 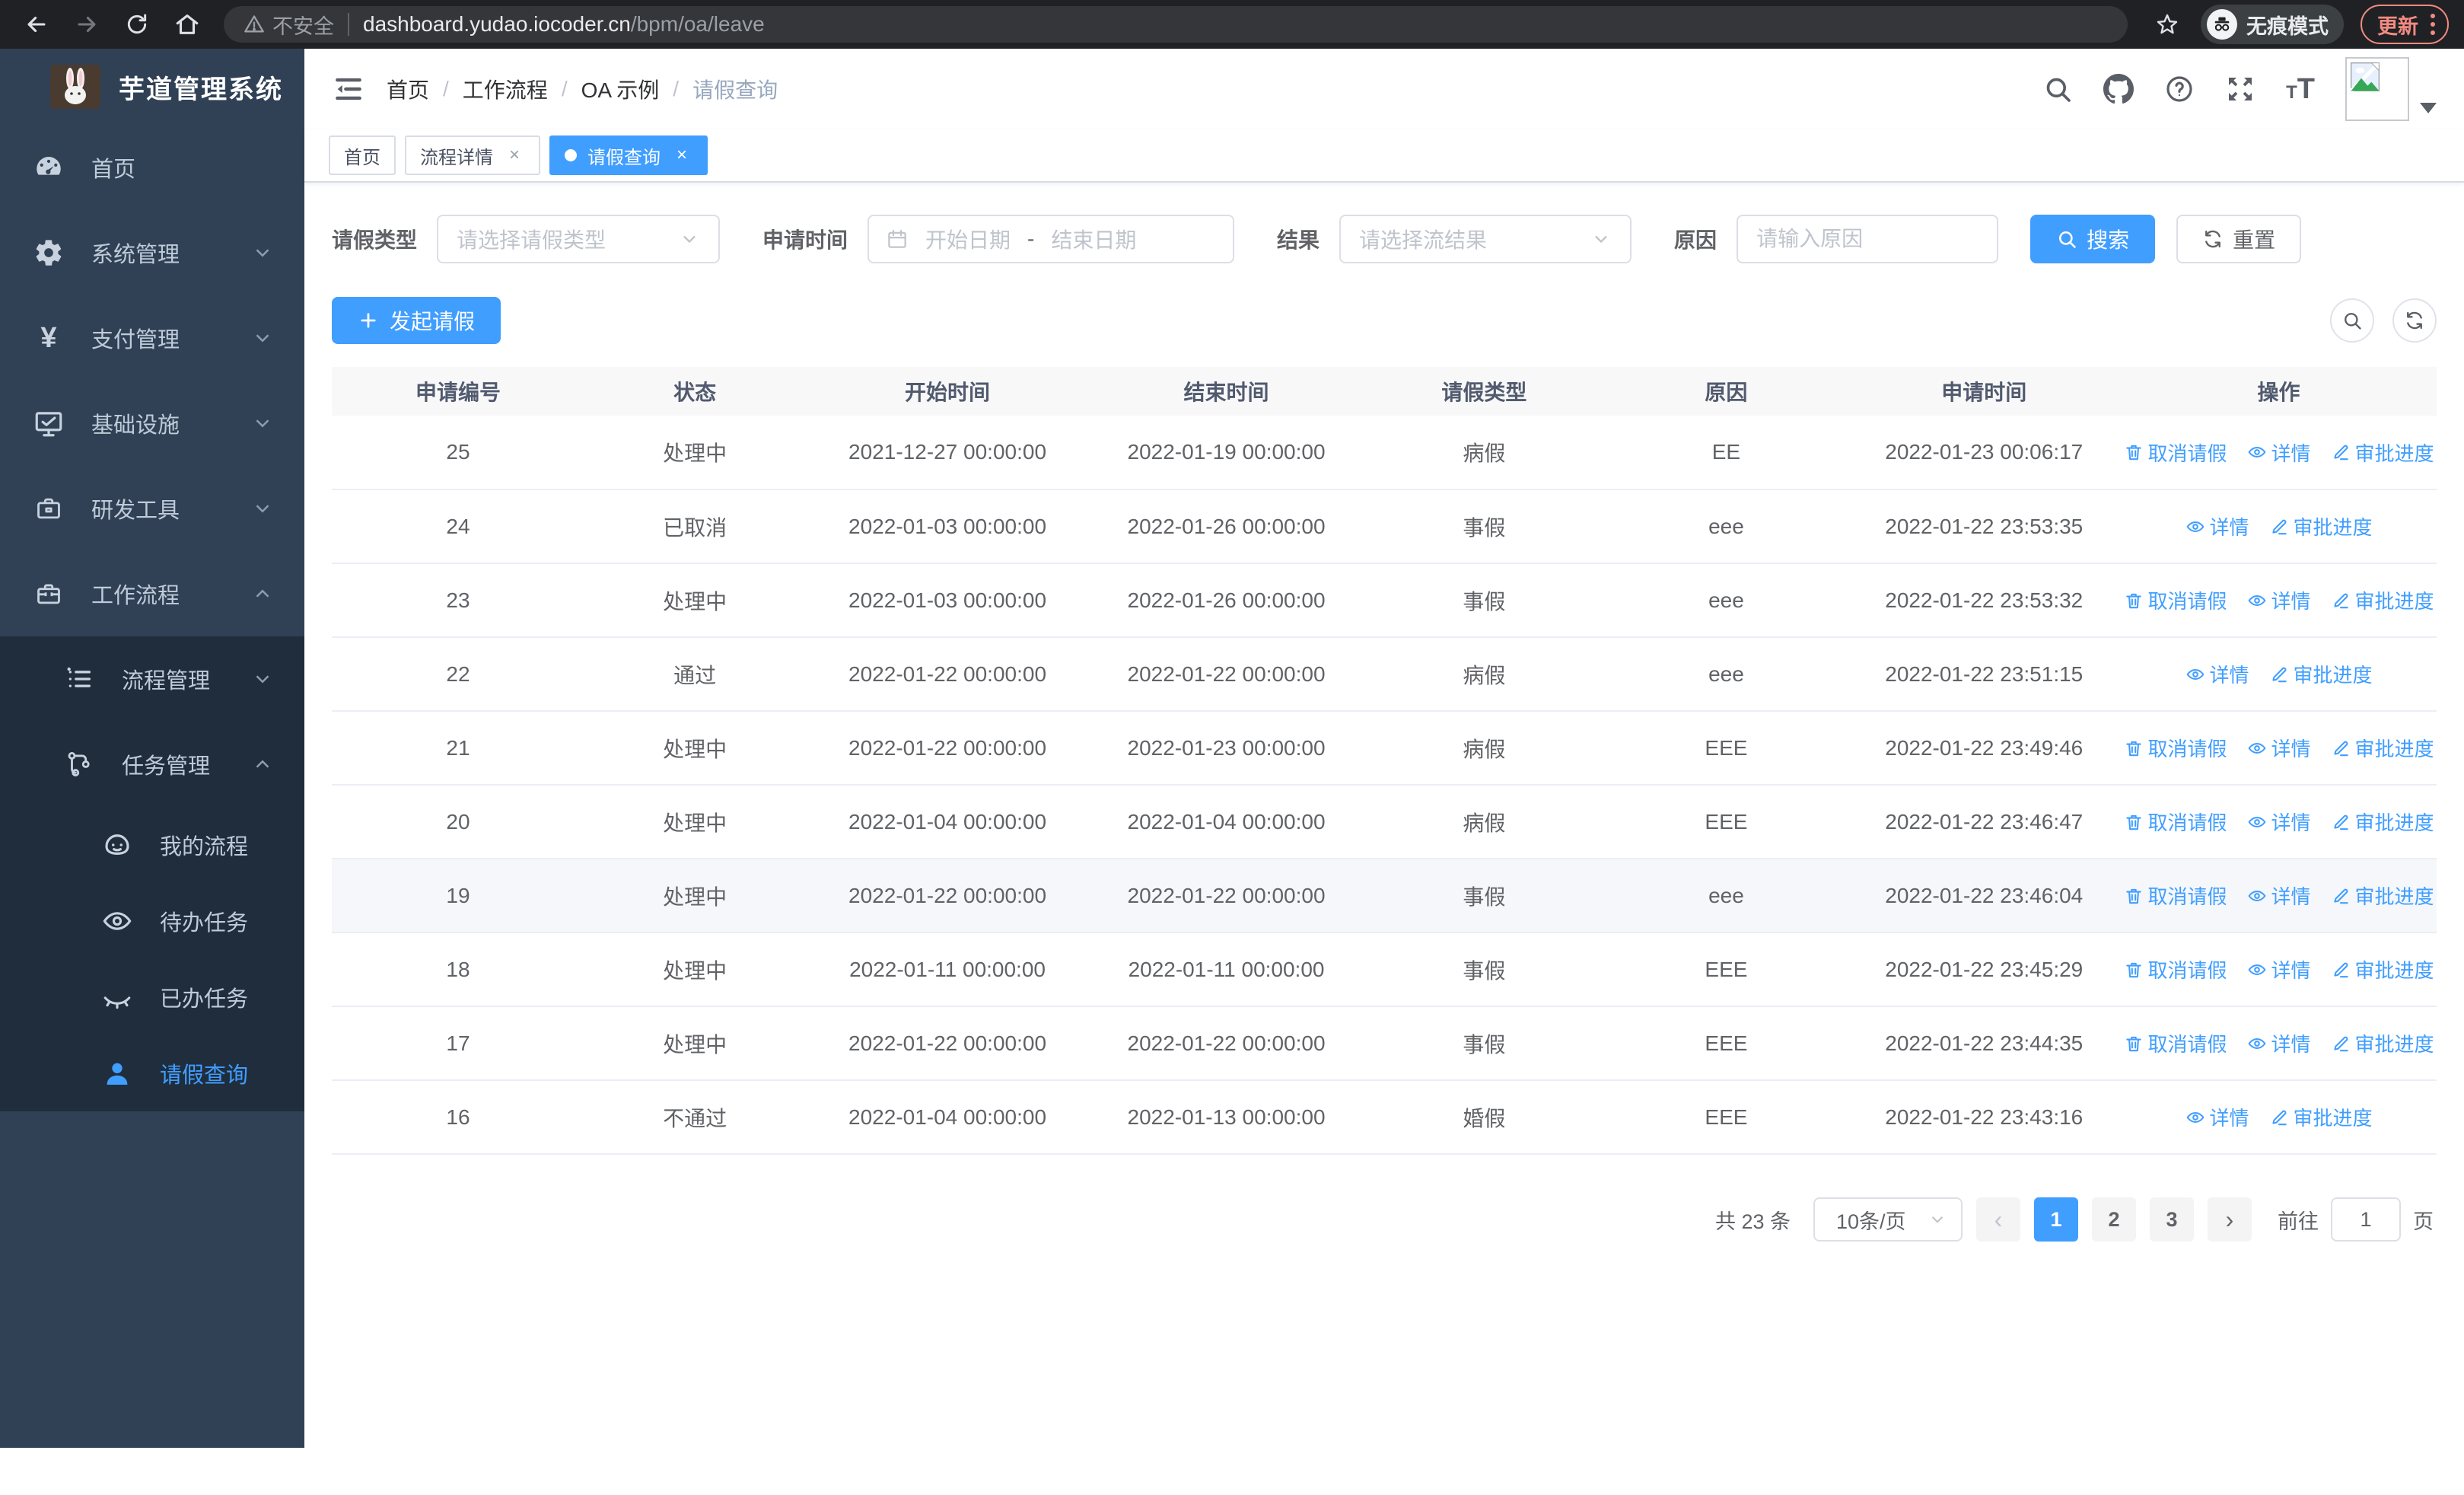 I want to click on browser-home-icon, so click(x=187, y=25).